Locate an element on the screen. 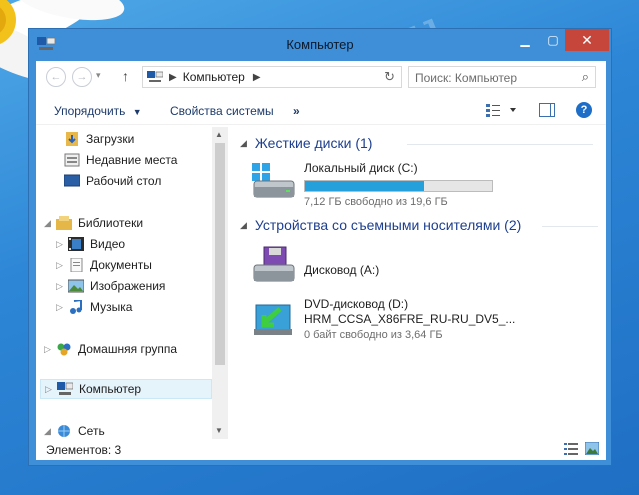 The height and width of the screenshot is (495, 639). nav-item-documents: ▷ Документы is located at coordinates (104, 265).